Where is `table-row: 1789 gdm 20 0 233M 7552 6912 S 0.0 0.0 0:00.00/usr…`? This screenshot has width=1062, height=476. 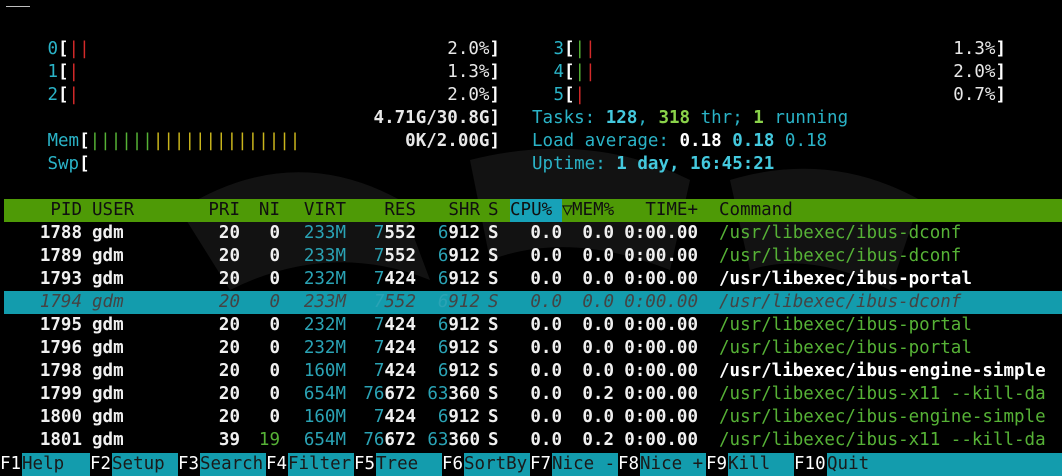
table-row: 1789 gdm 20 0 233M 7552 6912 S 0.0 0.0 0:00.00/usr… is located at coordinates (533, 256).